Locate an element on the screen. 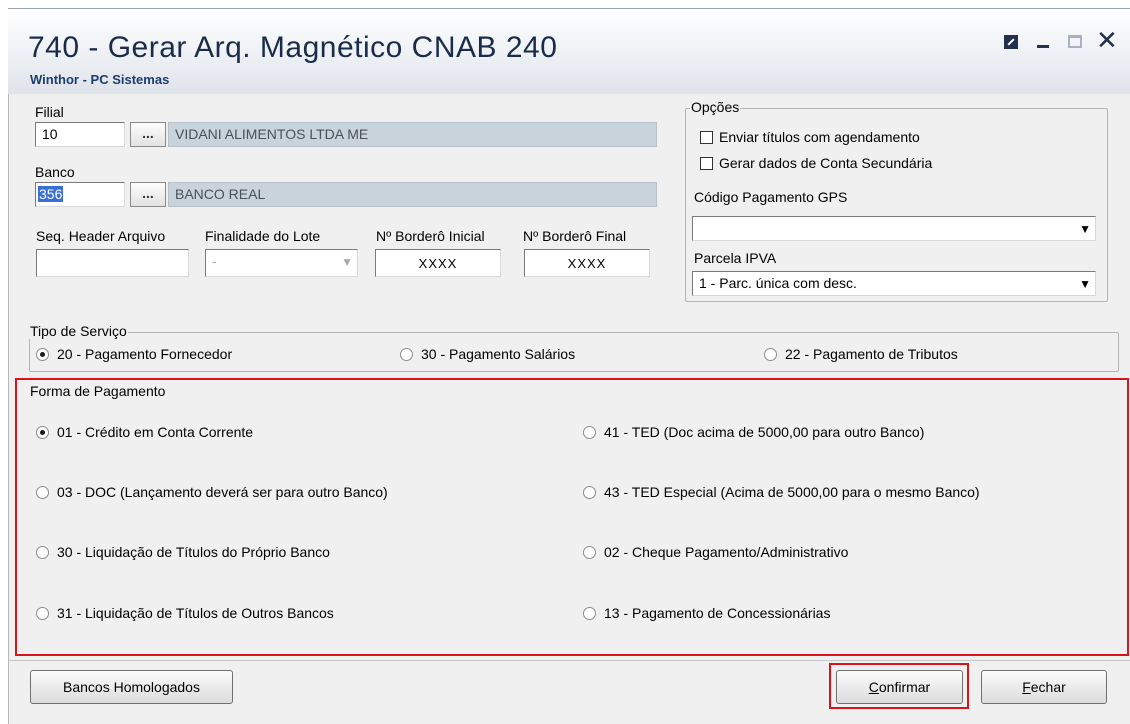 This screenshot has height=724, width=1130. confirmar-button: Confirmar is located at coordinates (899, 687).